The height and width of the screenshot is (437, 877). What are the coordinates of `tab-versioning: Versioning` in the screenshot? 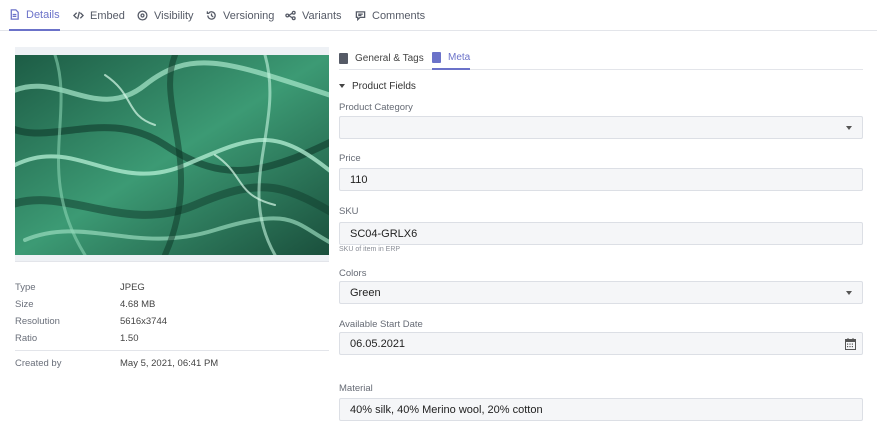 It's located at (240, 15).